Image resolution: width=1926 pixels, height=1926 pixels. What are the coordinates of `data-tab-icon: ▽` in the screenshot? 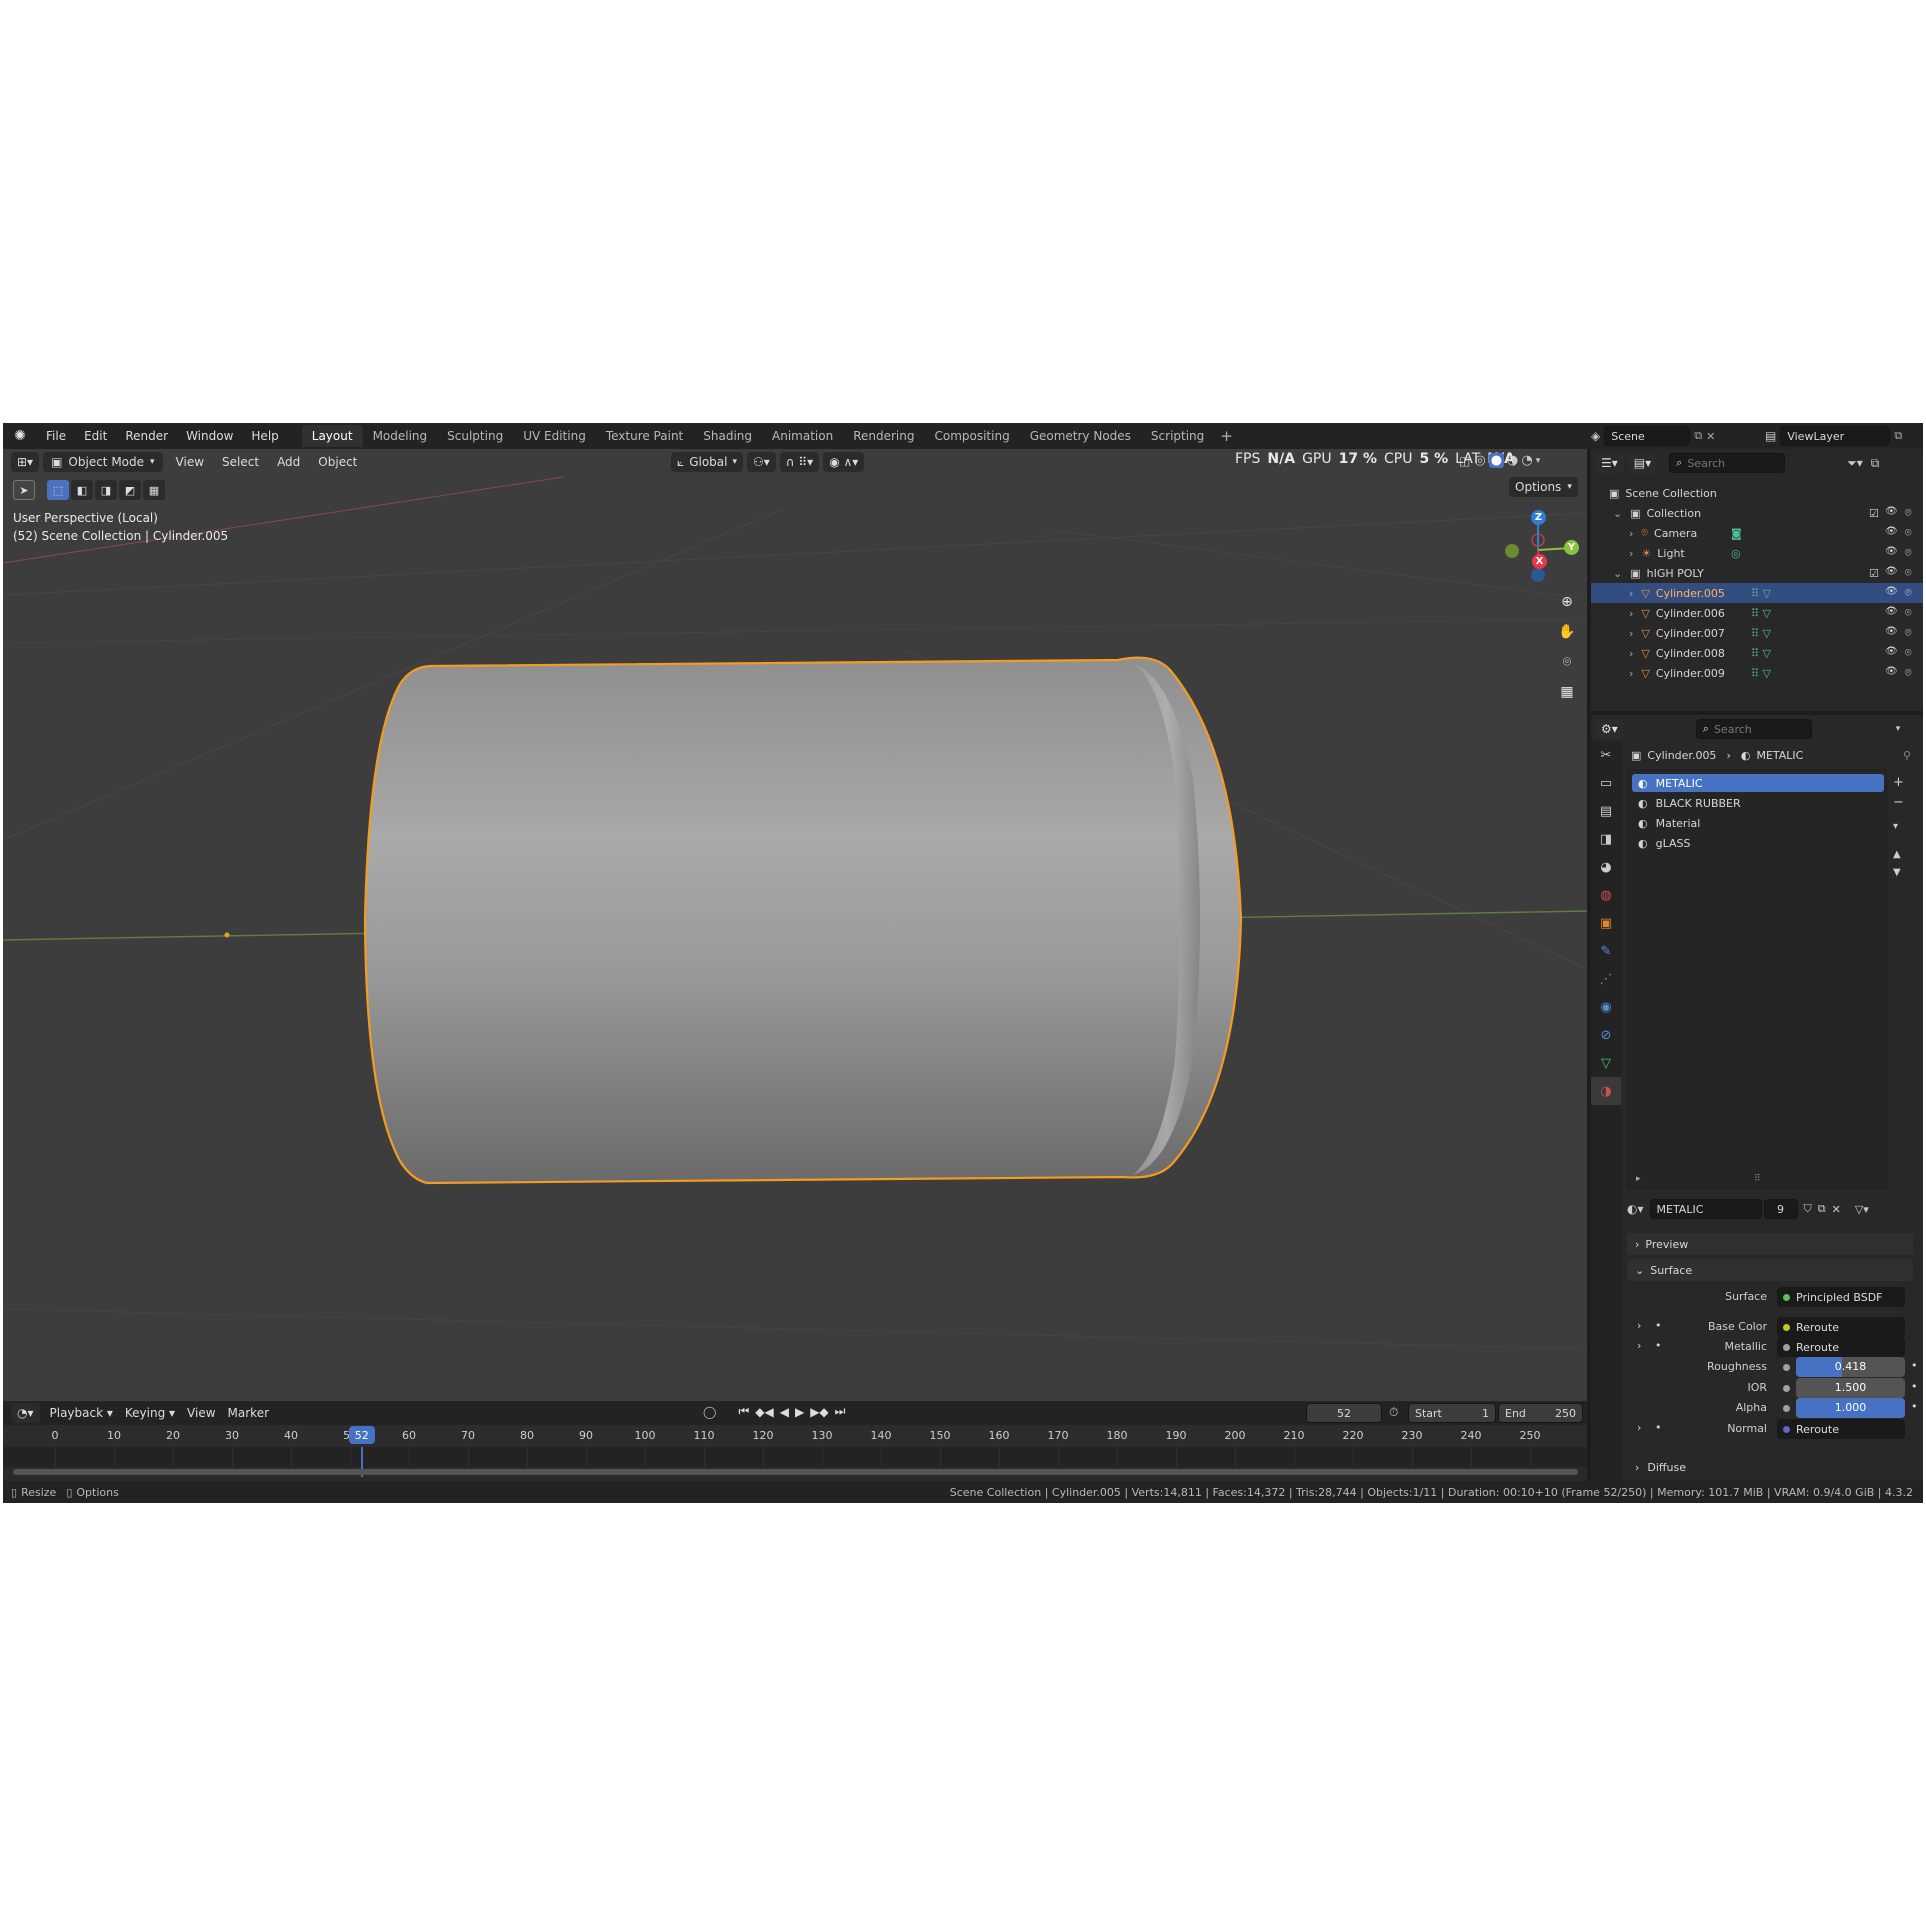 It's located at (1606, 1063).